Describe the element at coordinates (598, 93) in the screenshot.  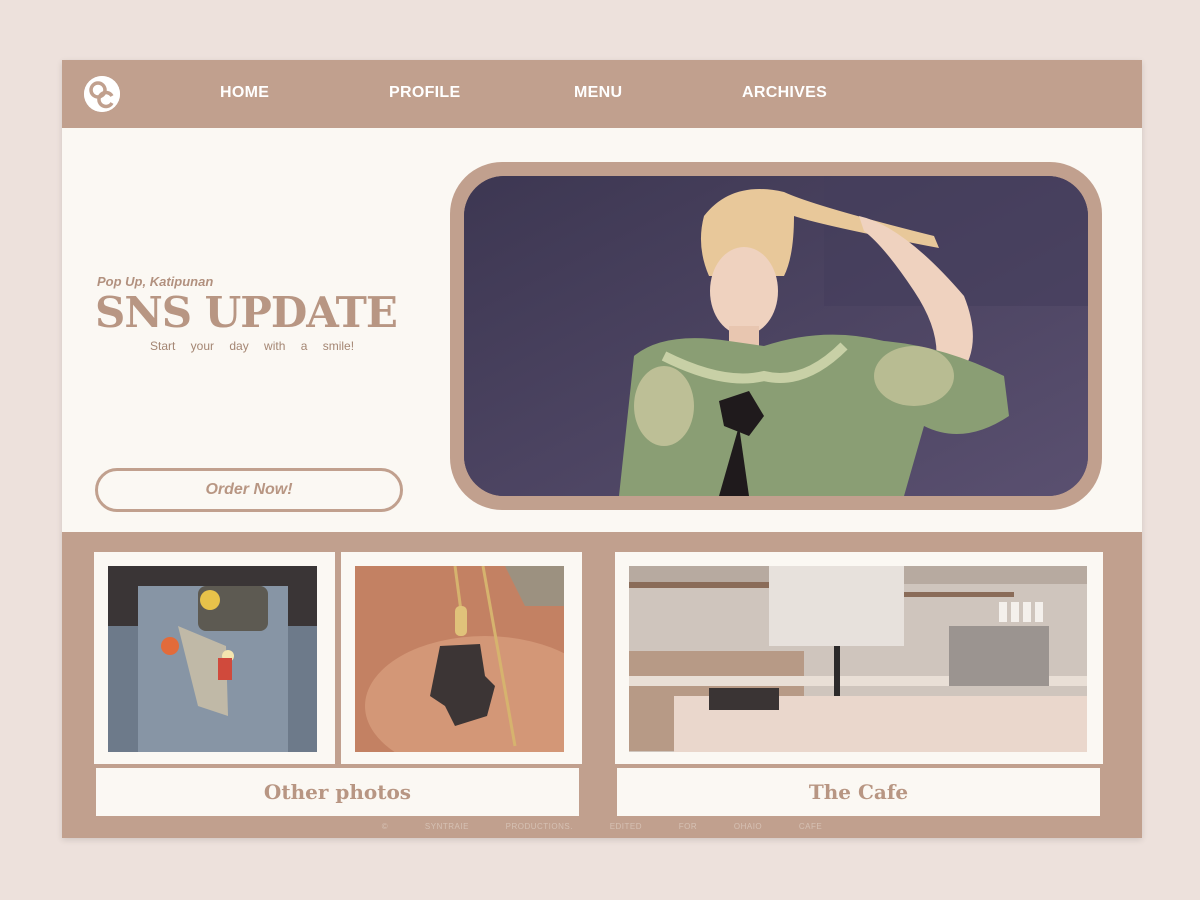
I see `nav-menu: MENU` at that location.